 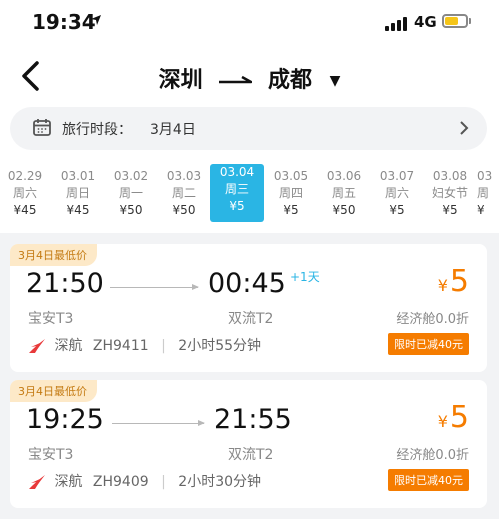 What do you see at coordinates (247, 283) in the screenshot?
I see `arrival-time: 00:45` at bounding box center [247, 283].